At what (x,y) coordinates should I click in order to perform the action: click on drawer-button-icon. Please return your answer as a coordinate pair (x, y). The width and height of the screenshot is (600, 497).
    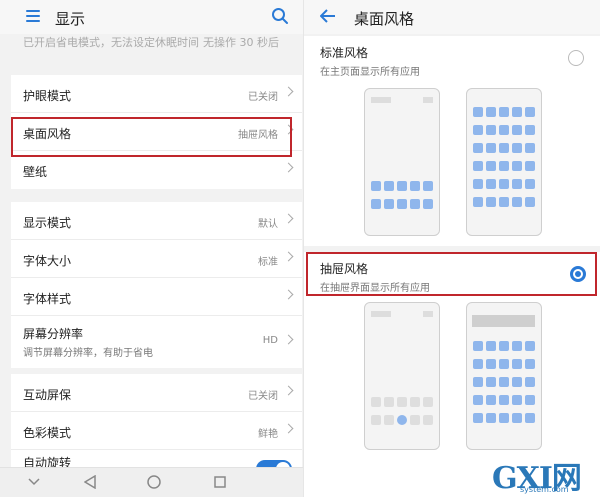
    Looking at the image, I should click on (402, 420).